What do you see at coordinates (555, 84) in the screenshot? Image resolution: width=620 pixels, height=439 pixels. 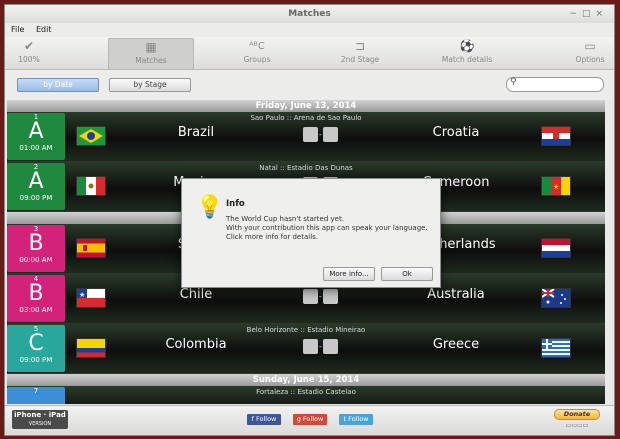 I see `search-input: ⚲` at bounding box center [555, 84].